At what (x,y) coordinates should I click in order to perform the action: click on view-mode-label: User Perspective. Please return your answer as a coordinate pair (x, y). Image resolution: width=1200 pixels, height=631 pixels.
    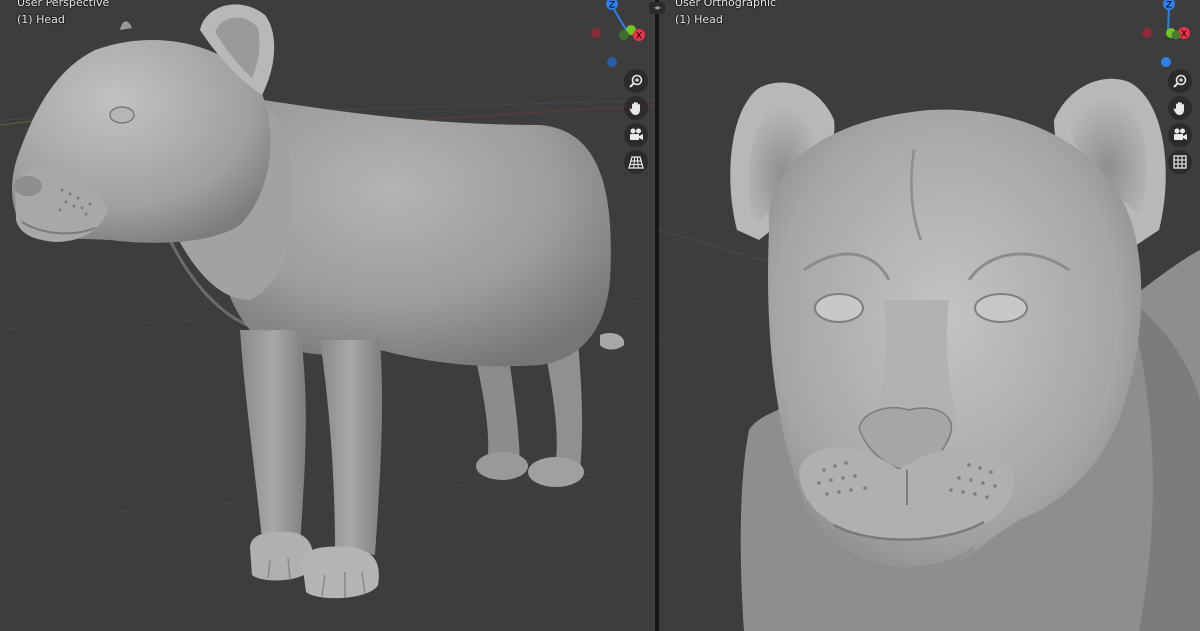
    Looking at the image, I should click on (63, 4).